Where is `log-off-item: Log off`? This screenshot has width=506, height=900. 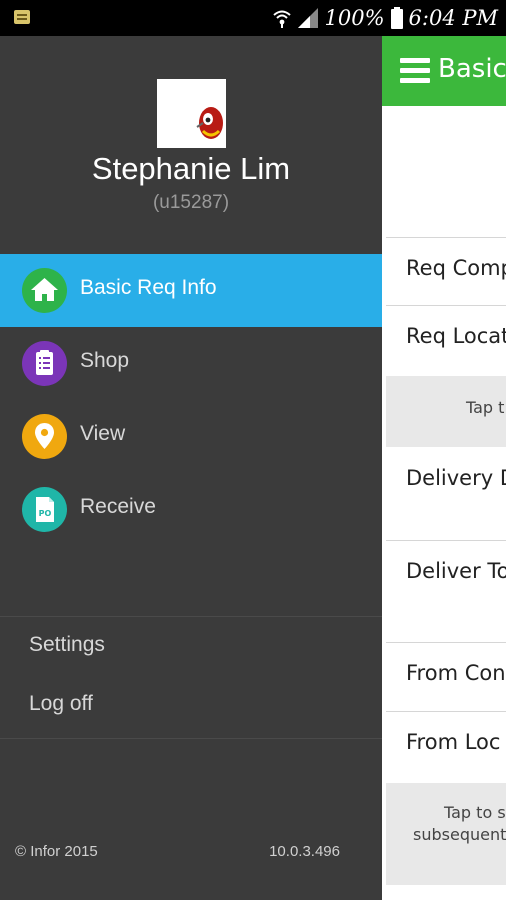
log-off-item: Log off is located at coordinates (61, 704).